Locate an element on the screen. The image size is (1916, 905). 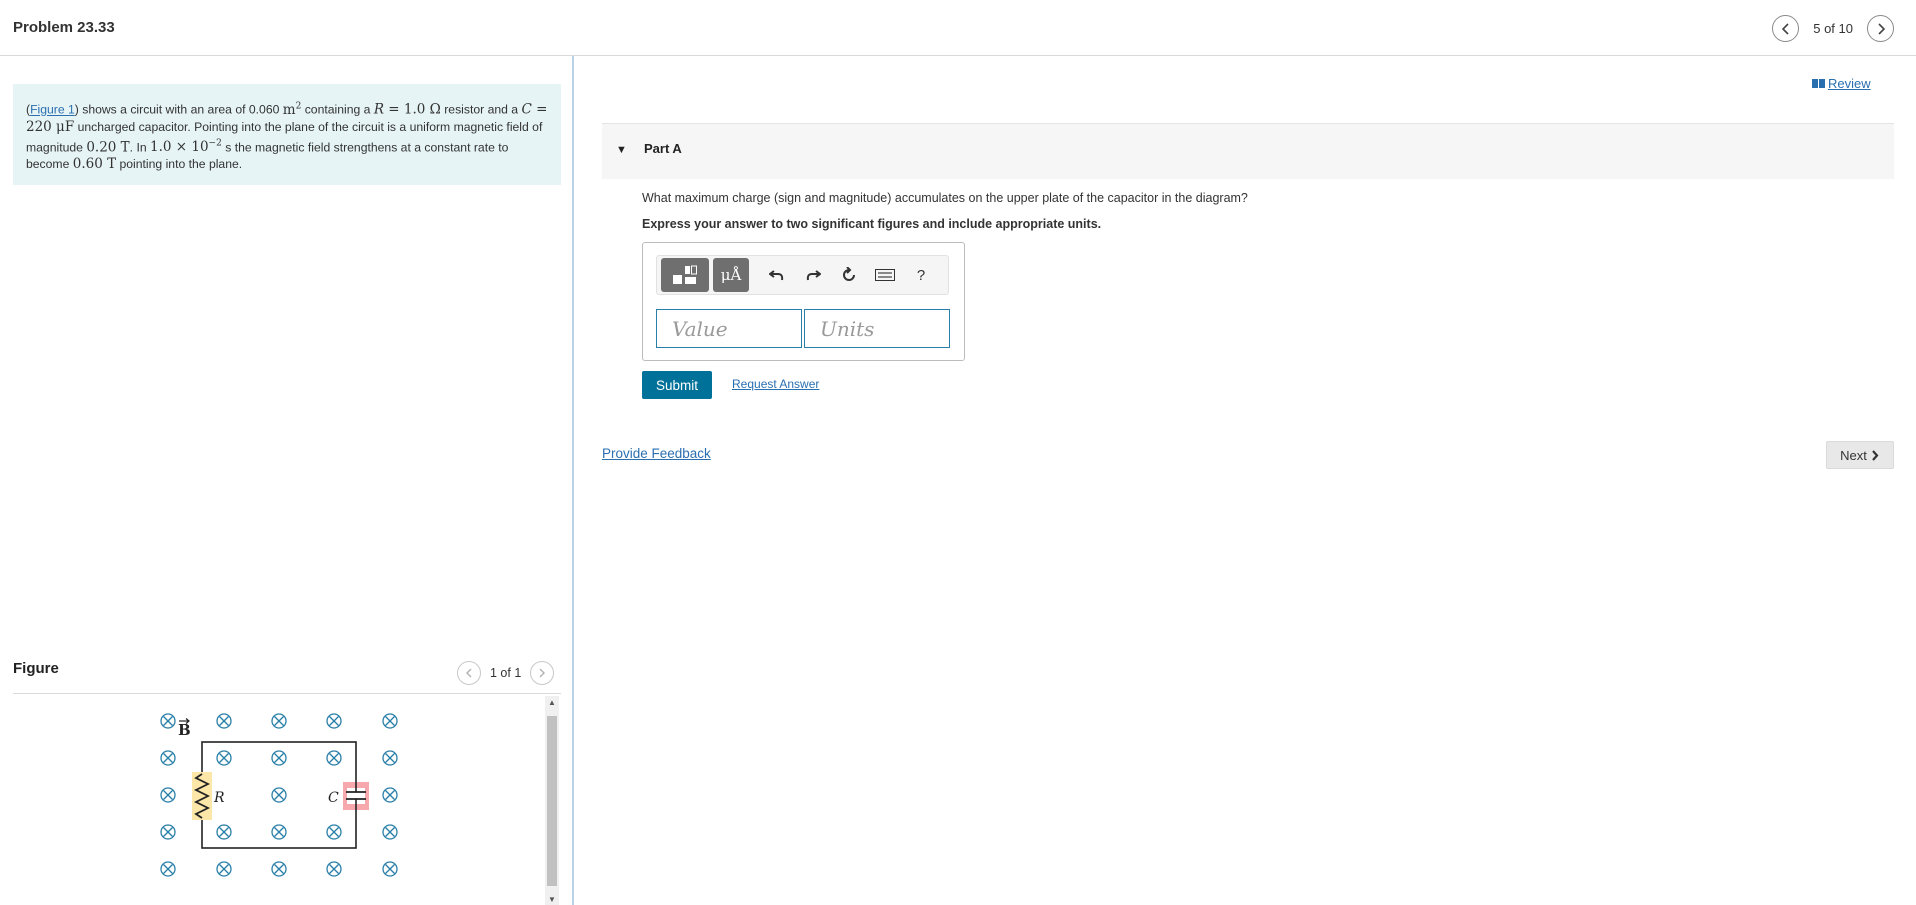
previous-problem-button is located at coordinates (1786, 28).